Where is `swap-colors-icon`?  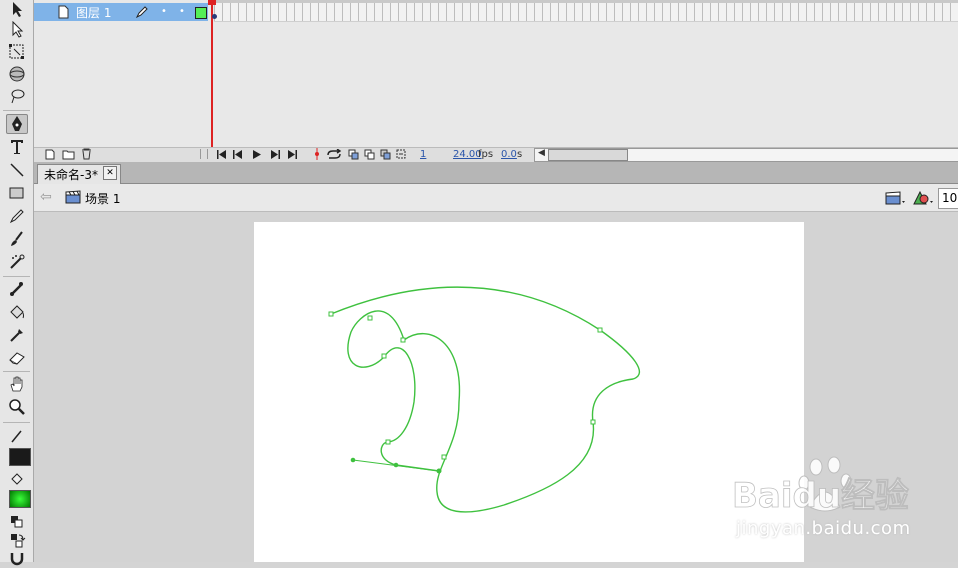 swap-colors-icon is located at coordinates (18, 541).